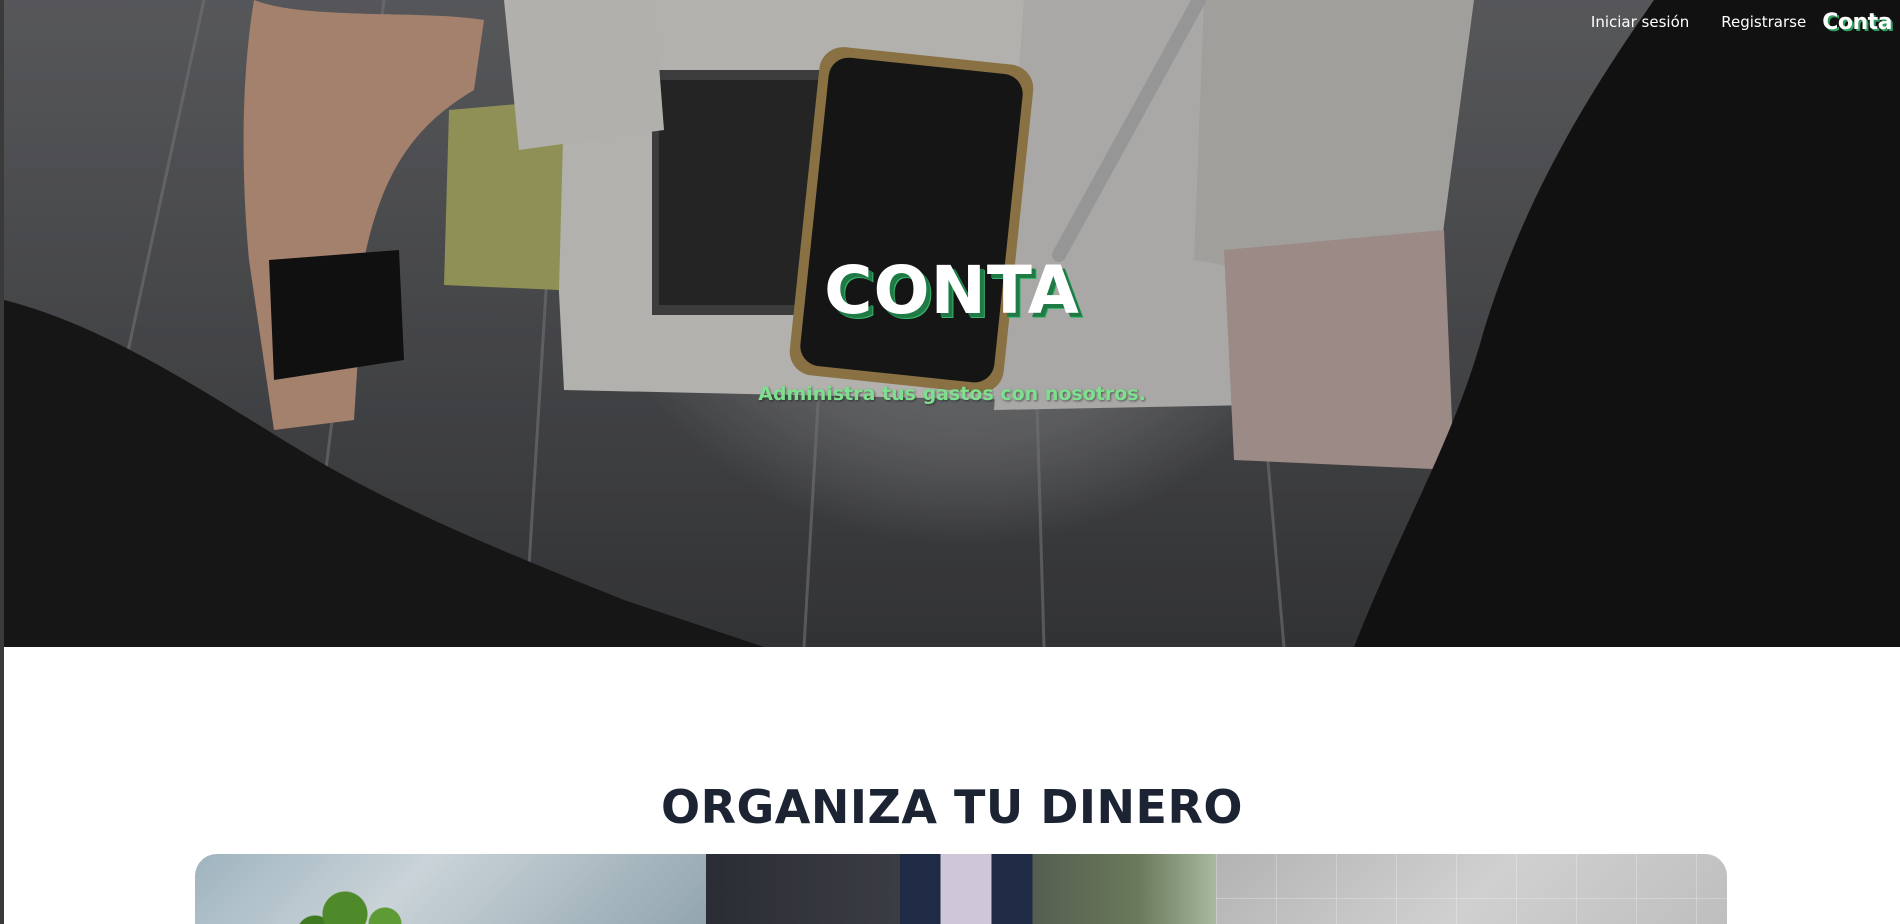 This screenshot has height=924, width=1900. I want to click on brand-logo: Conta, so click(1857, 22).